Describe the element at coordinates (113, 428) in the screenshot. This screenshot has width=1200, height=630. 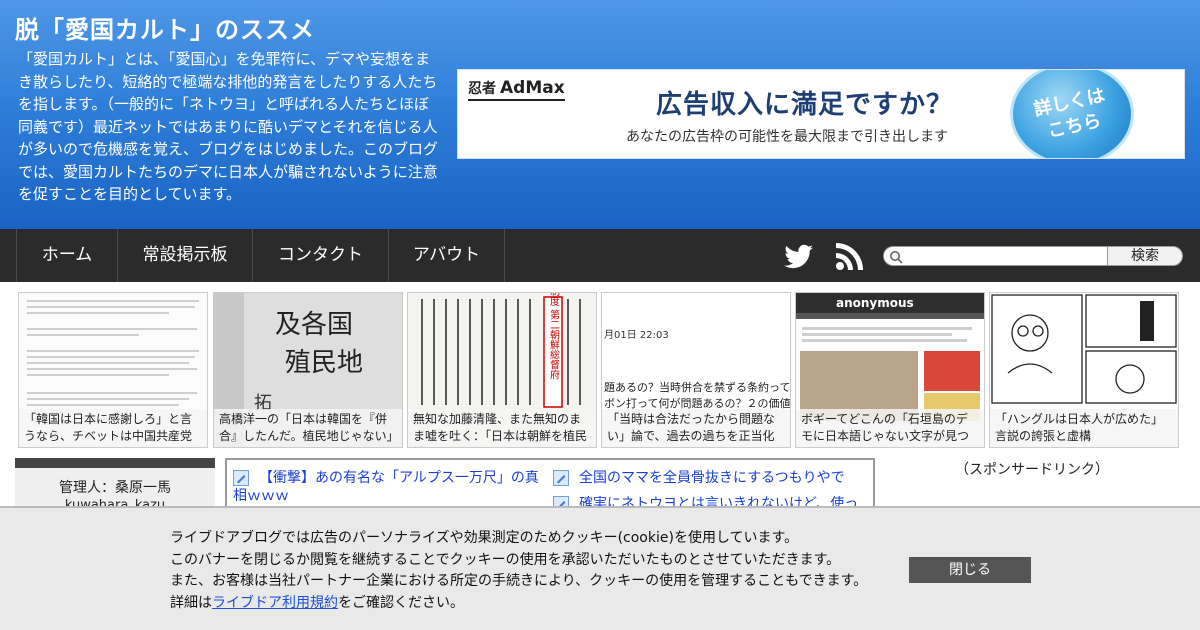
I see `featured-card-title: 「韓国は日本に感謝しろ」と言うなら、チベットは中国共産党に感謝しろ` at that location.